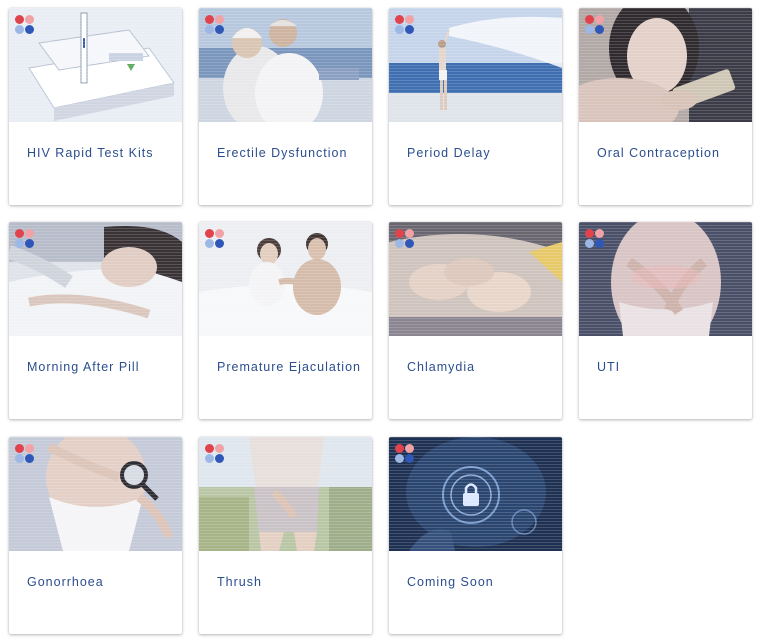  I want to click on card-title: Erectile Dysfunction, so click(282, 153).